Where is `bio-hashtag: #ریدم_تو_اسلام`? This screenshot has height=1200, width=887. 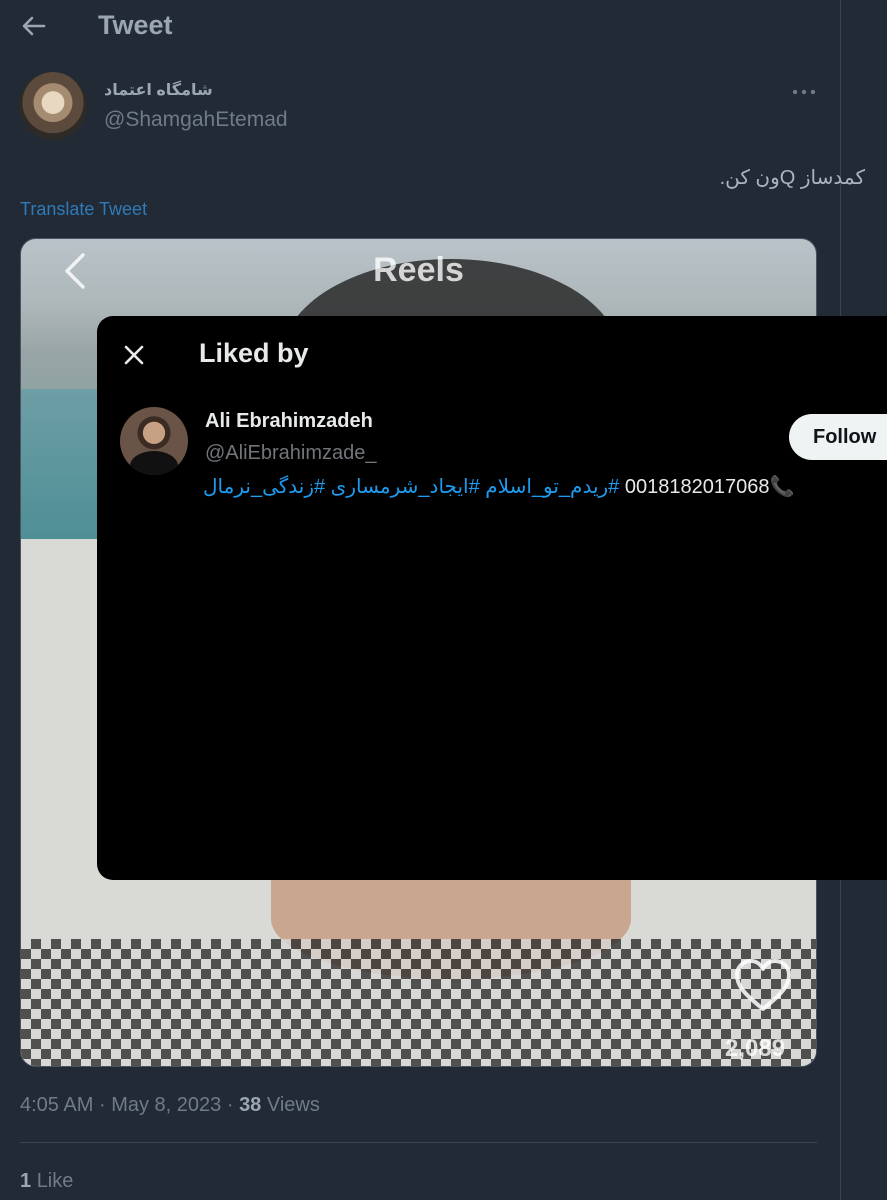 bio-hashtag: #ریدم_تو_اسلام is located at coordinates (552, 487).